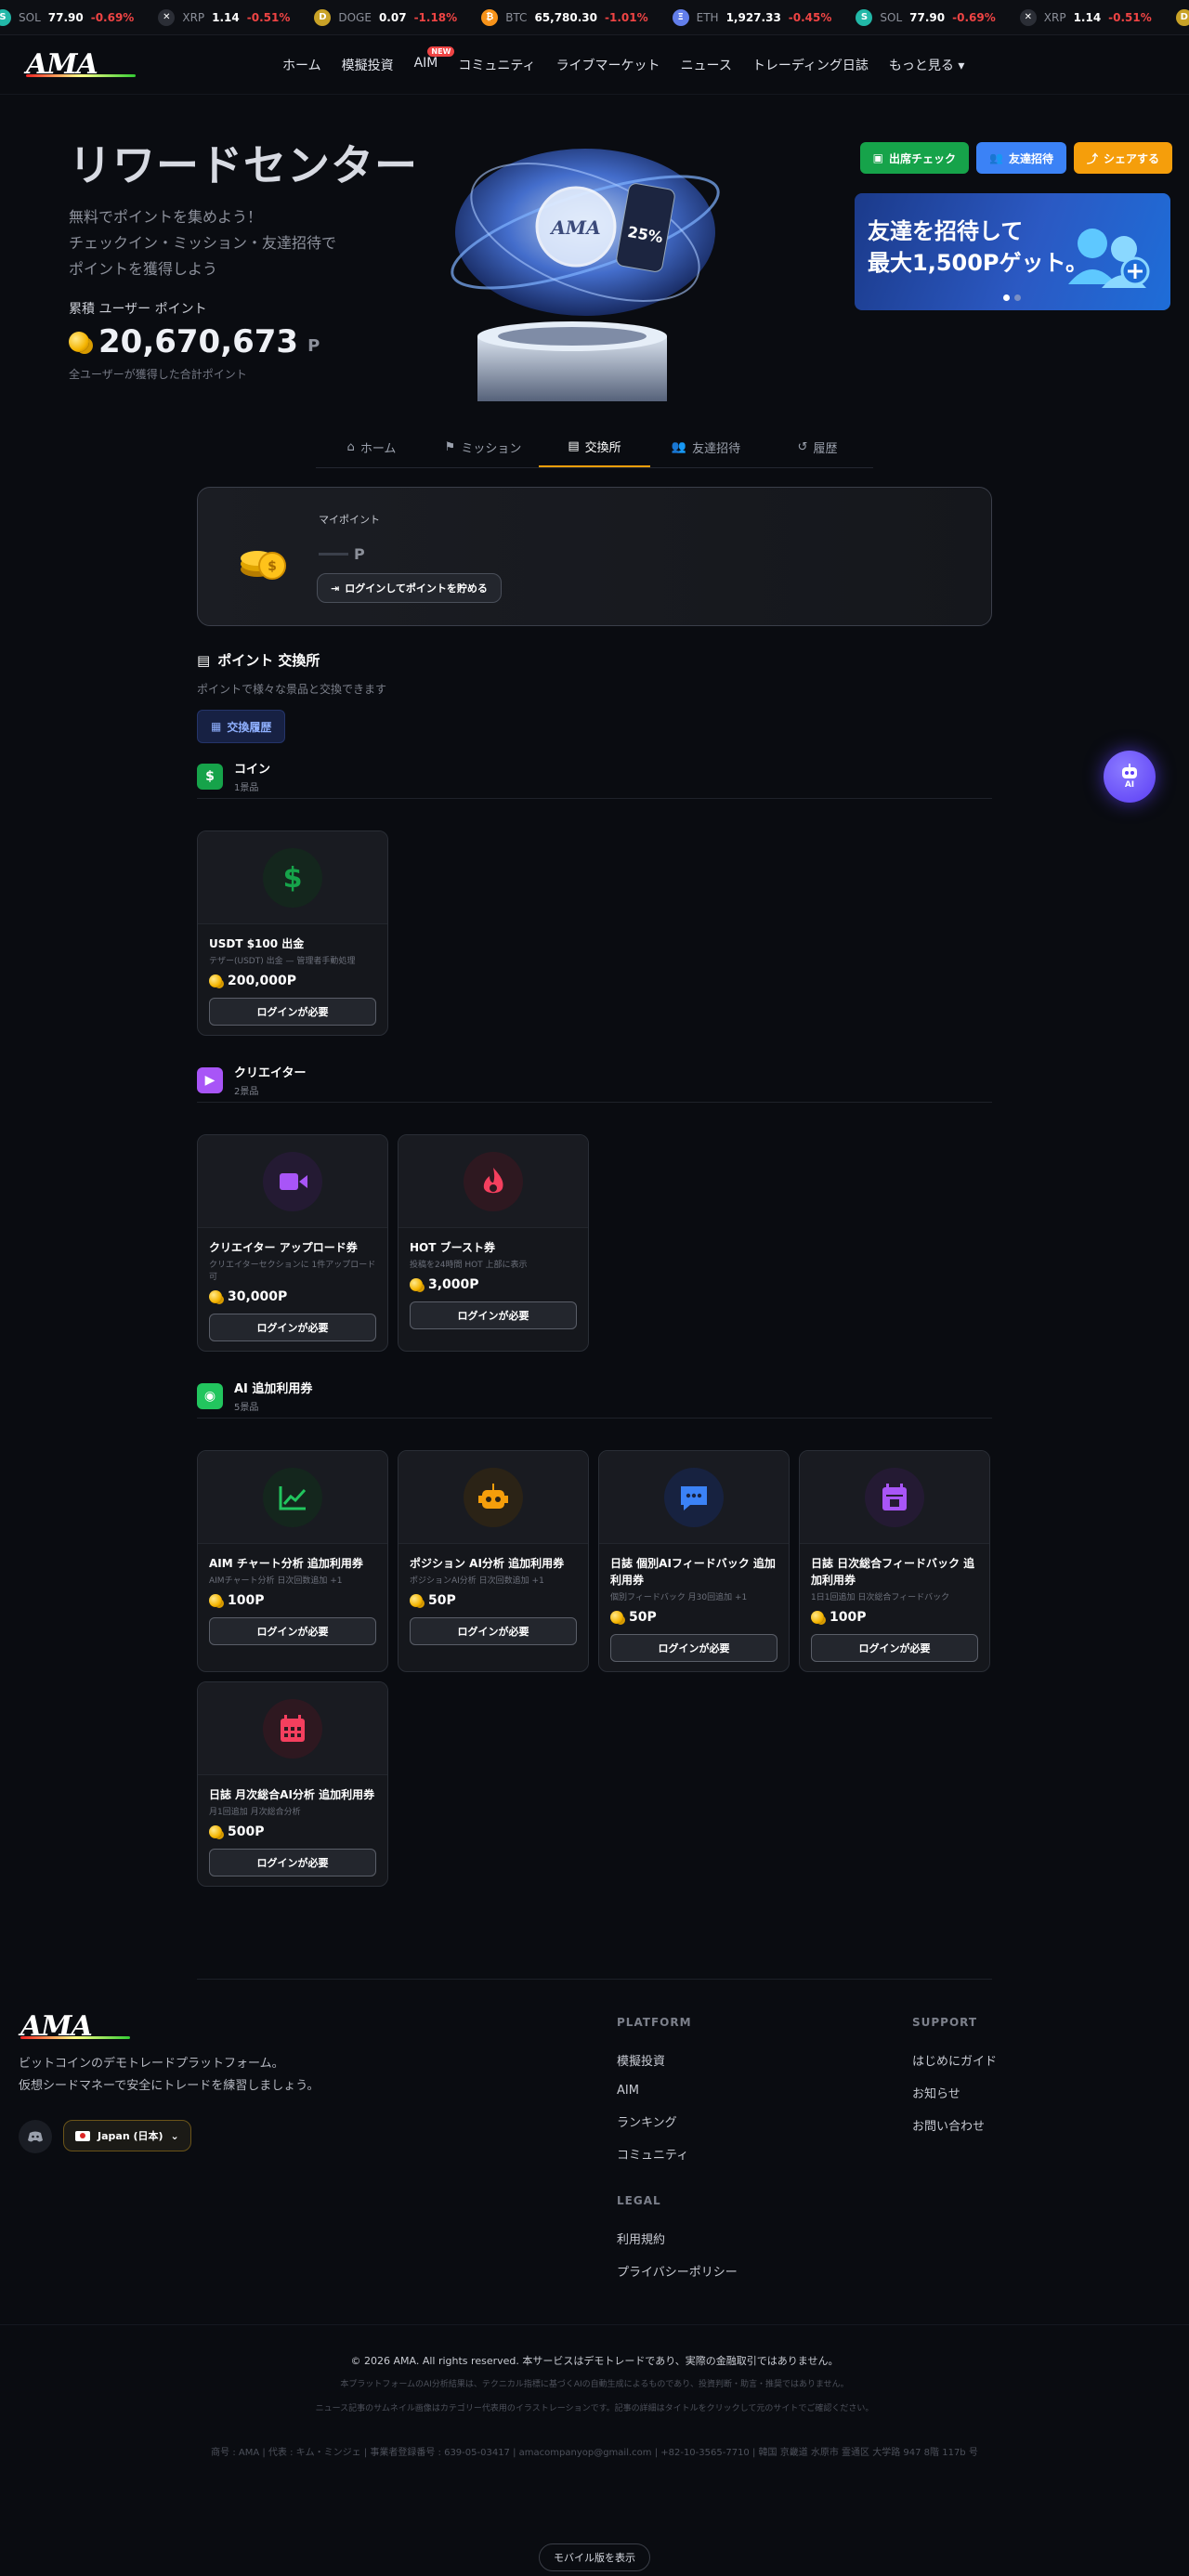 This screenshot has height=2576, width=1189. Describe the element at coordinates (301, 65) in the screenshot. I see `nav-home: ホーム` at that location.